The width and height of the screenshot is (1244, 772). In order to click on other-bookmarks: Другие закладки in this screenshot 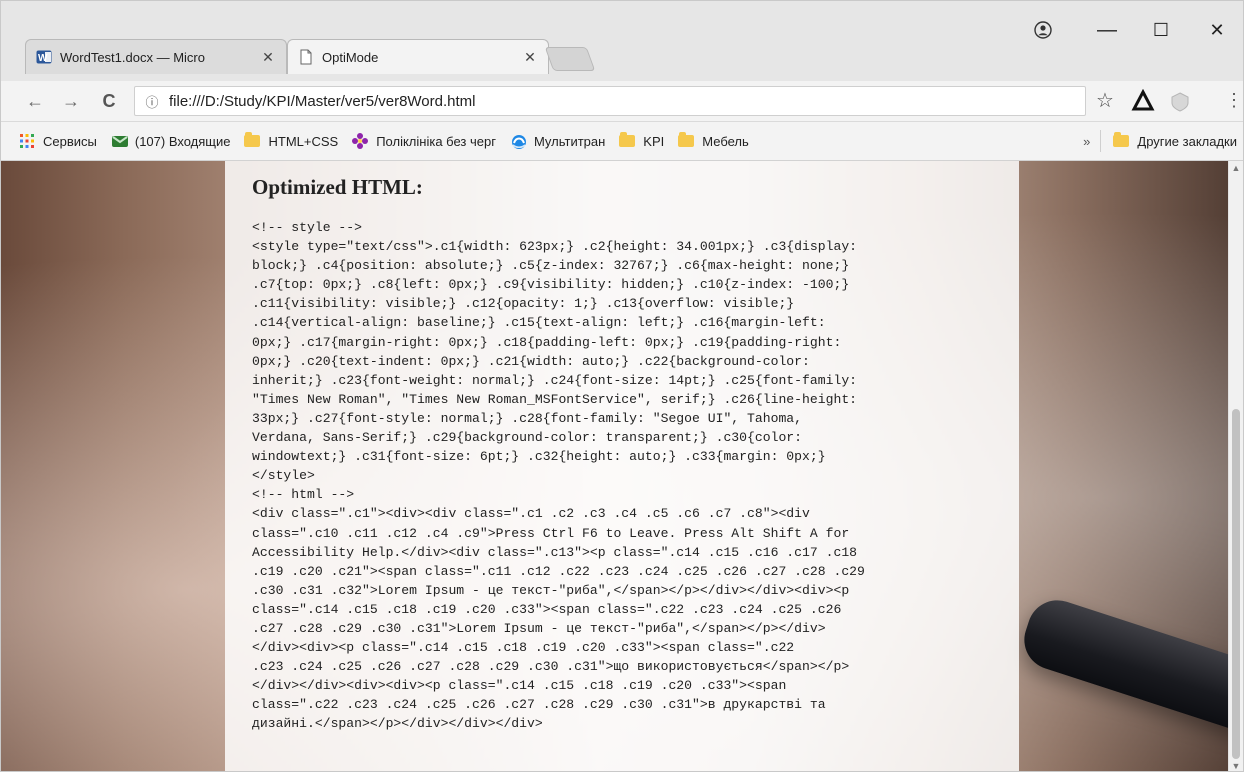, I will do `click(1175, 140)`.